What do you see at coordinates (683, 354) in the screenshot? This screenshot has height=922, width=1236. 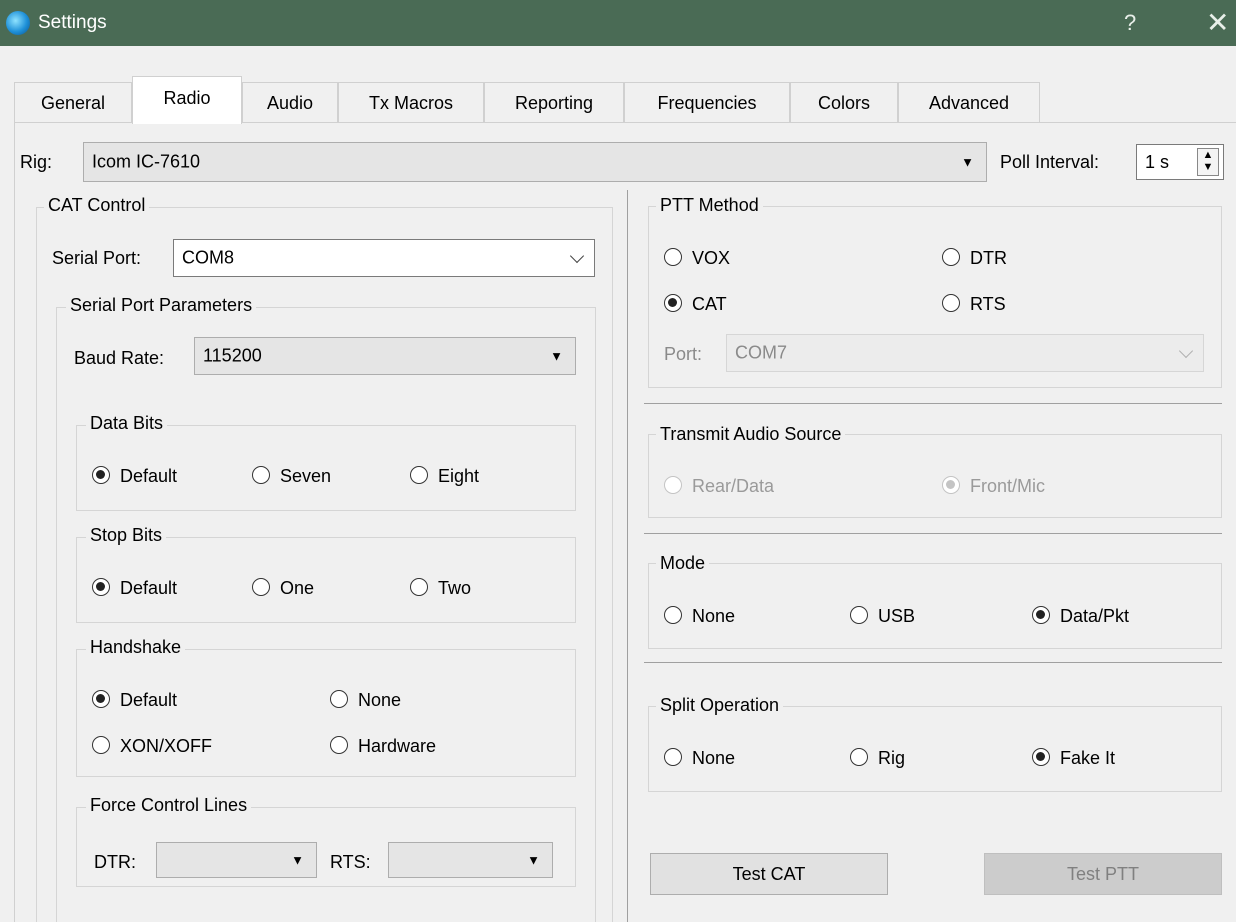 I see `ptt-port-label: Port:` at bounding box center [683, 354].